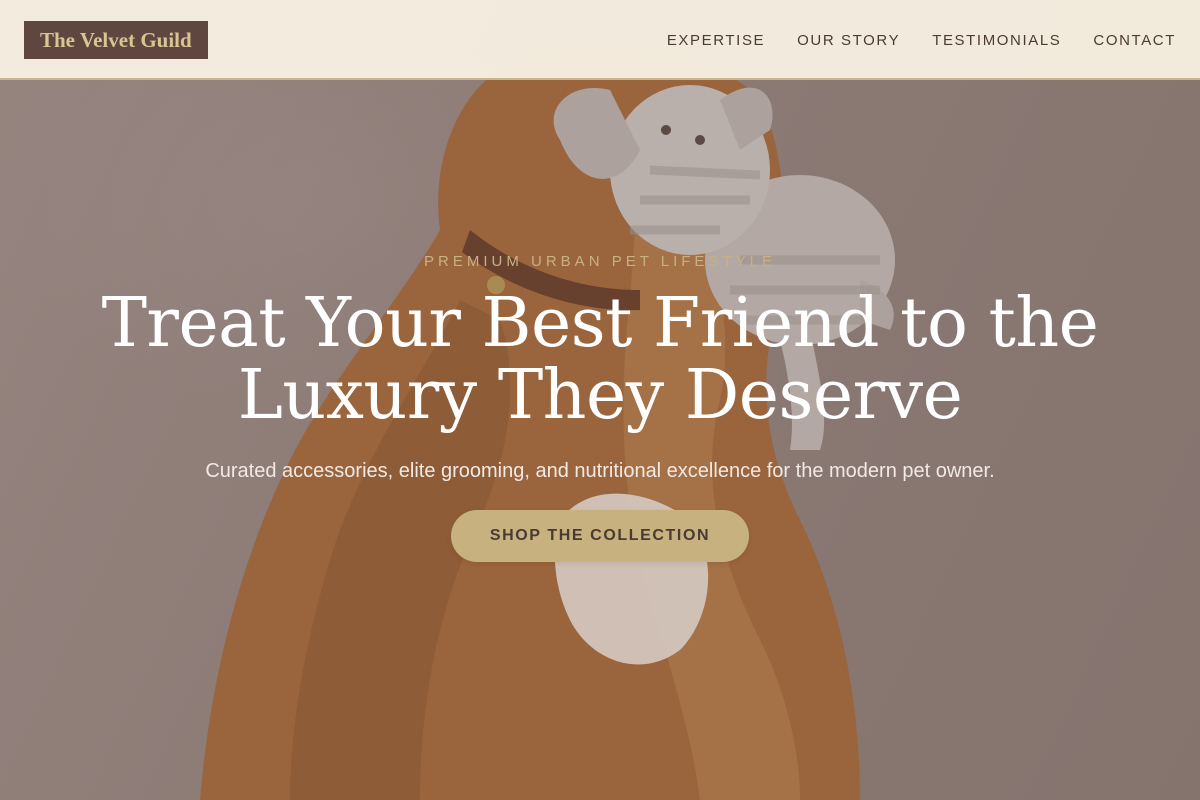 The image size is (1200, 800). Describe the element at coordinates (600, 261) in the screenshot. I see `hero-eyebrow: PREMIUM URBAN PET LIFESTYLE` at that location.